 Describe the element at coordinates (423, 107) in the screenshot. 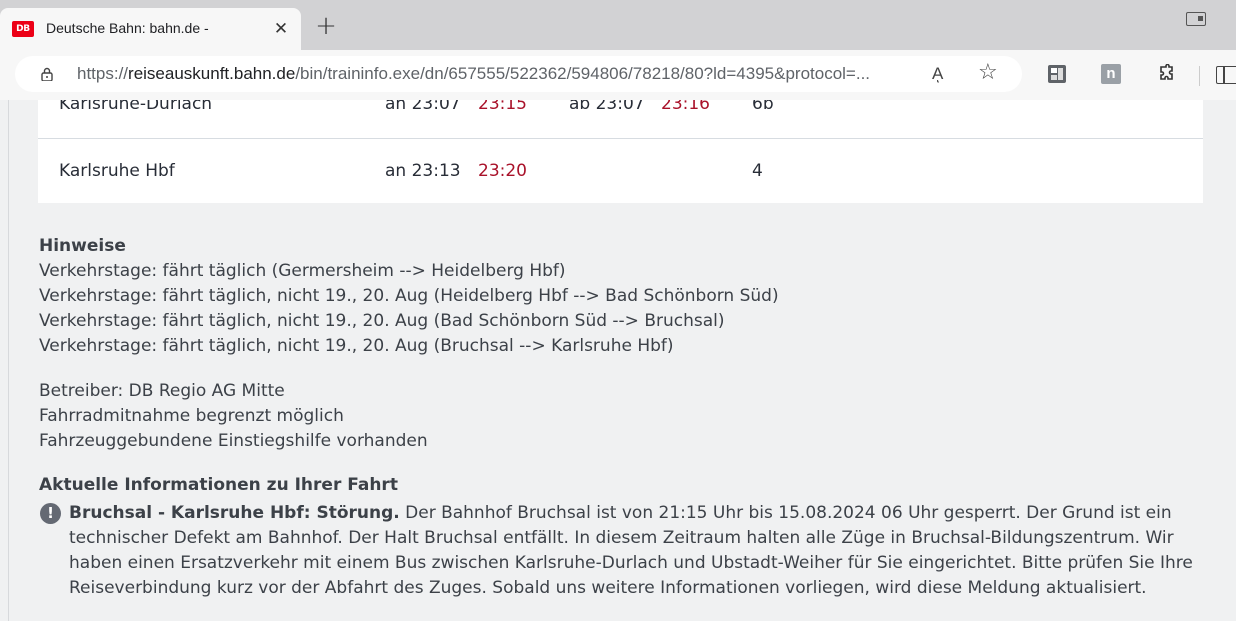

I see `arrival-time: an 23:07` at that location.